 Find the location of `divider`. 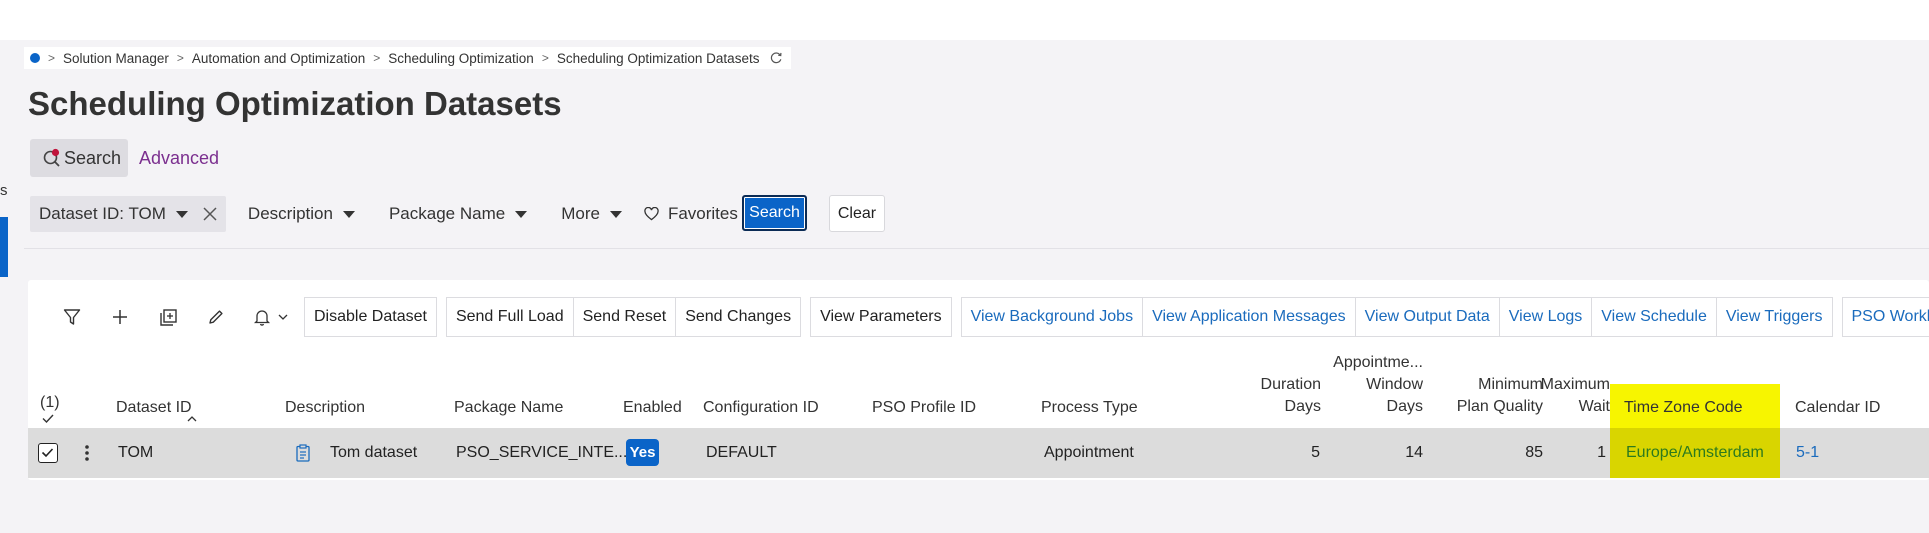

divider is located at coordinates (976, 248).